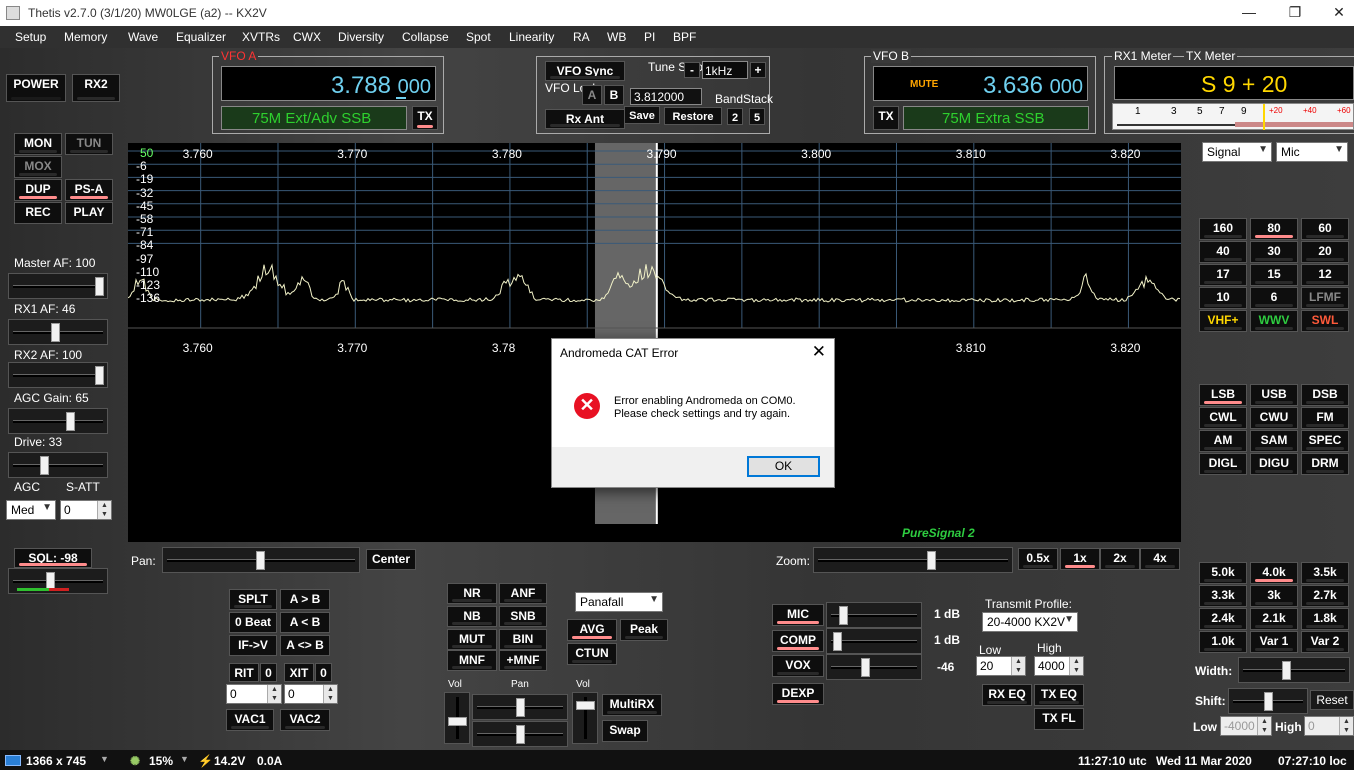  I want to click on swap-rx-button: Swap, so click(625, 731).